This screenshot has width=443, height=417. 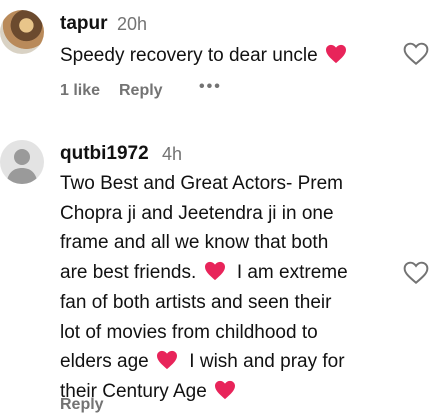 What do you see at coordinates (104, 154) in the screenshot?
I see `comment-username: qutbi1972` at bounding box center [104, 154].